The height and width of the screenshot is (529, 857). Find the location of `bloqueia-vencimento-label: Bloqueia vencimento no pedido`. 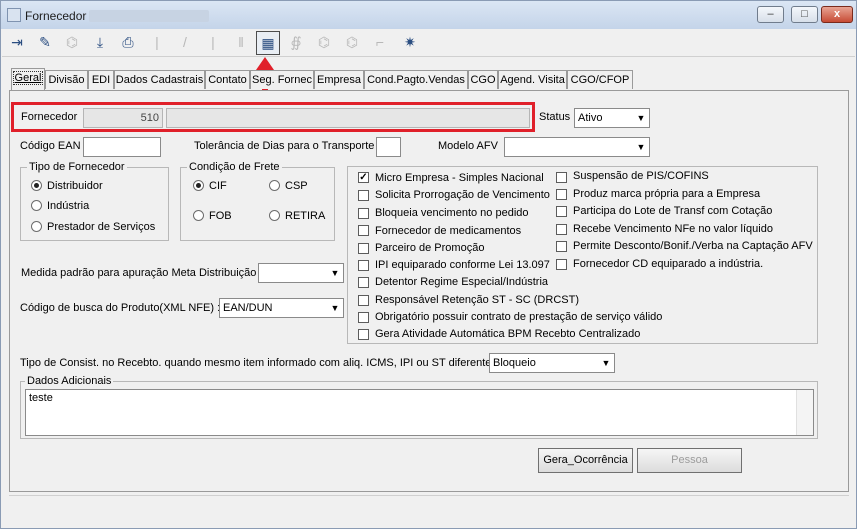

bloqueia-vencimento-label: Bloqueia vencimento no pedido is located at coordinates (452, 213).